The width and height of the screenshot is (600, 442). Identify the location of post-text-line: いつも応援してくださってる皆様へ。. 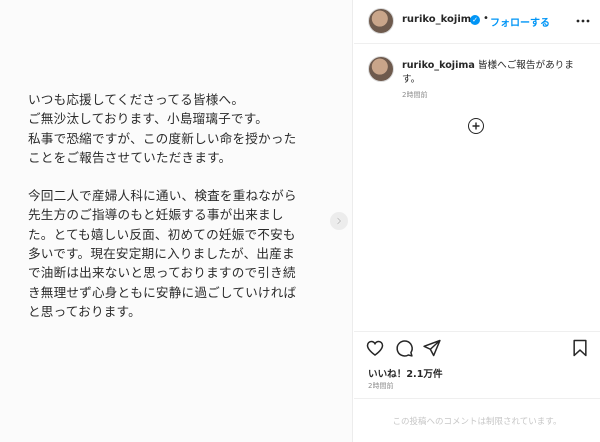
(136, 99).